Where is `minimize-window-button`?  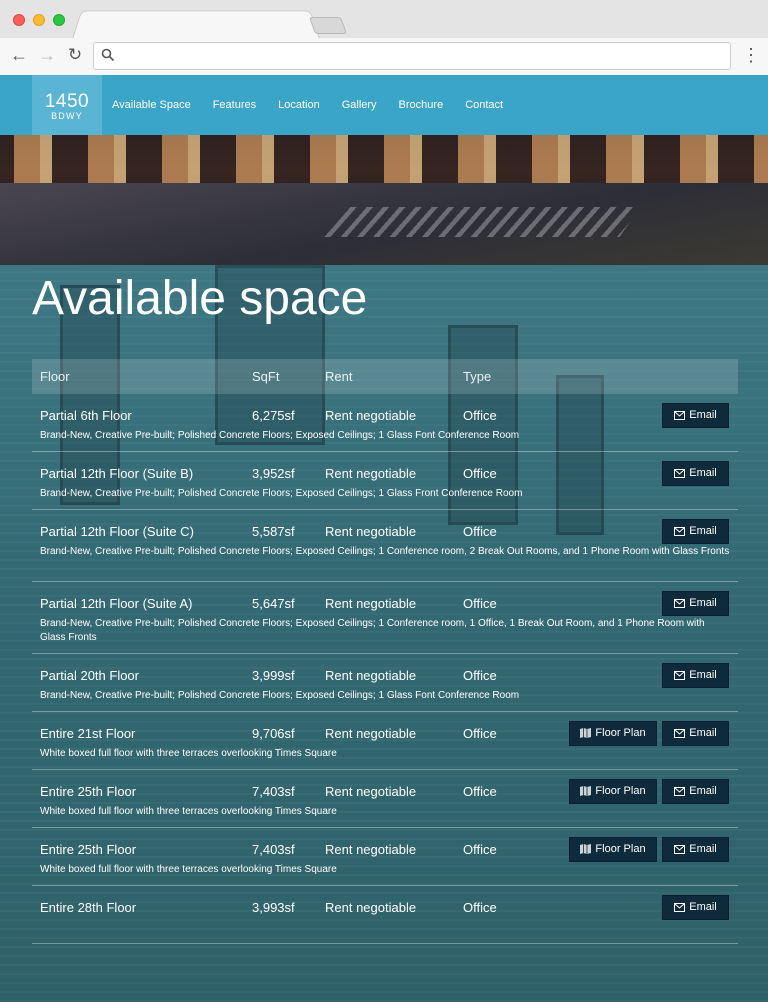 minimize-window-button is located at coordinates (39, 20).